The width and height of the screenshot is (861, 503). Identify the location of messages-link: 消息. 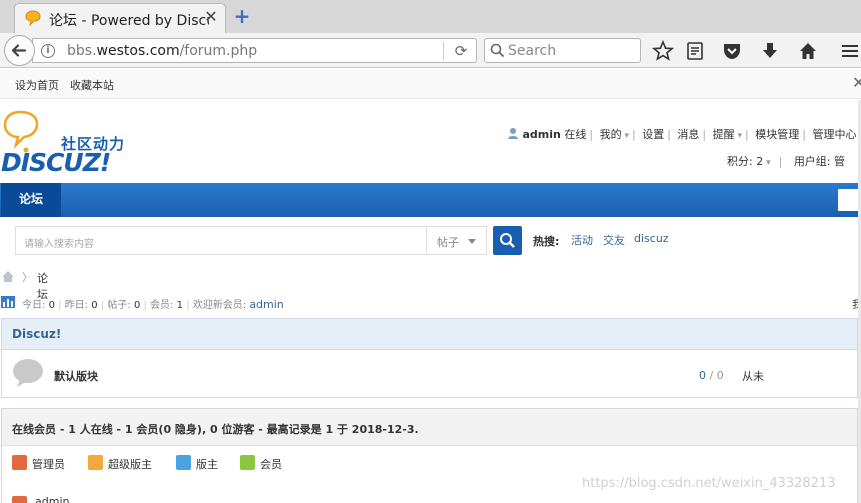
(688, 134).